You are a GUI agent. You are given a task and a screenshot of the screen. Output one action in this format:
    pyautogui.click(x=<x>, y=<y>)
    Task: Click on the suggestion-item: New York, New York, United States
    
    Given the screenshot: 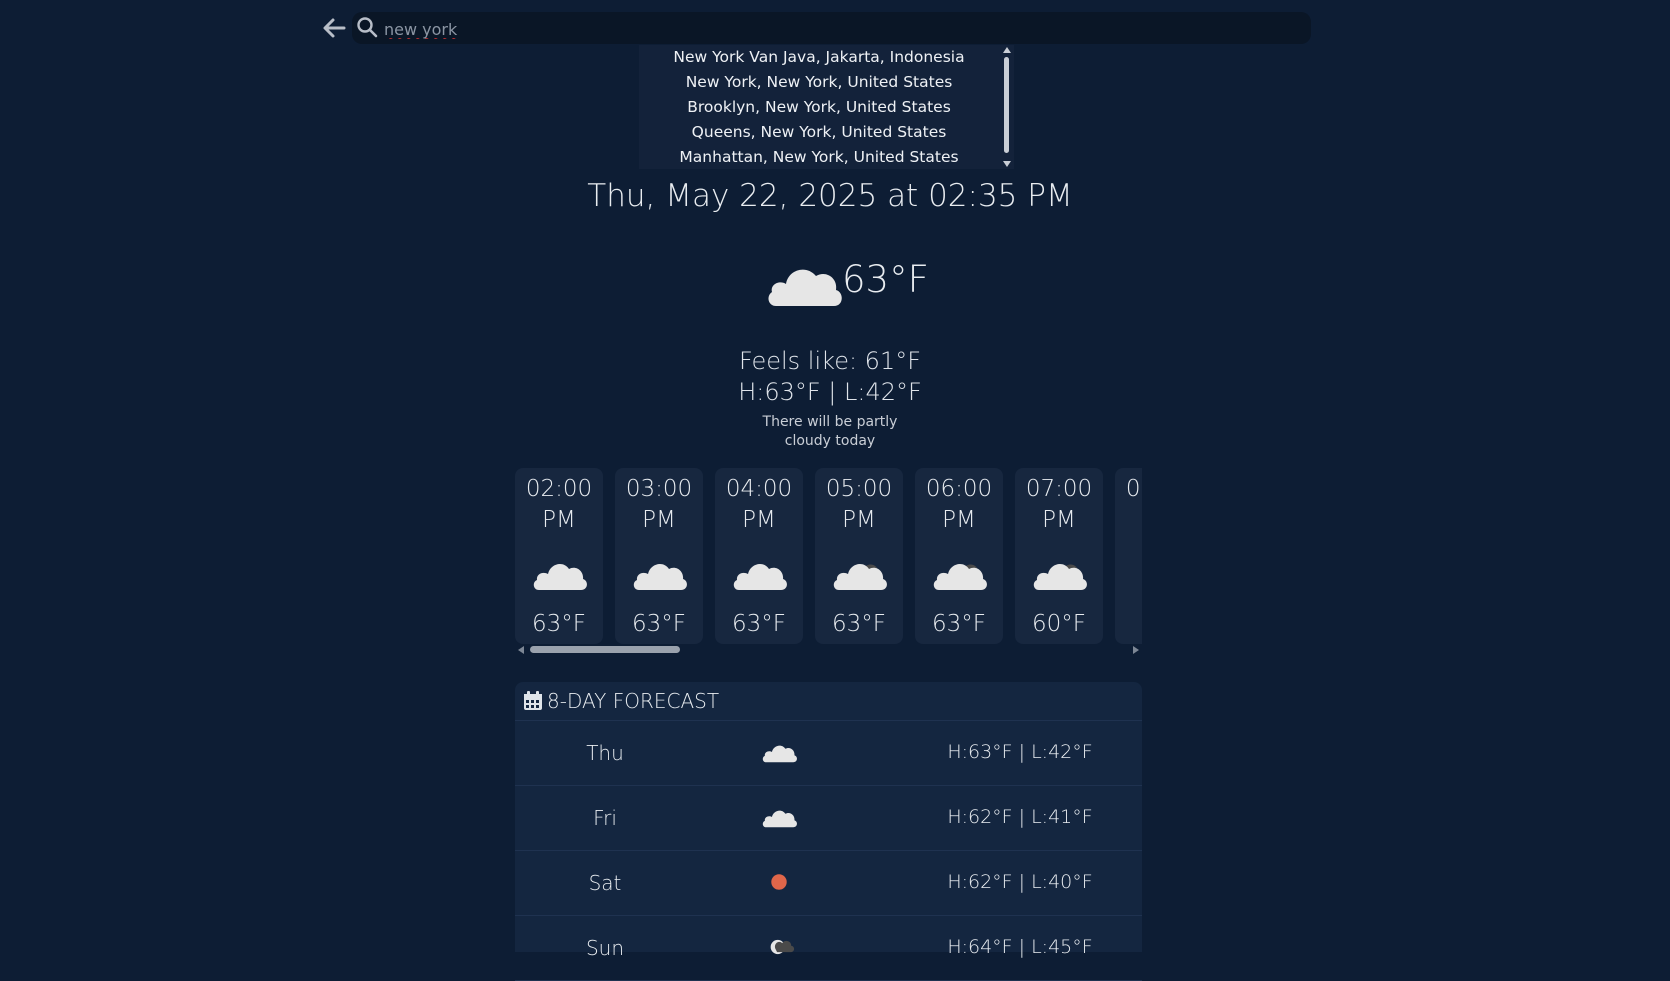 What is the action you would take?
    pyautogui.click(x=819, y=82)
    